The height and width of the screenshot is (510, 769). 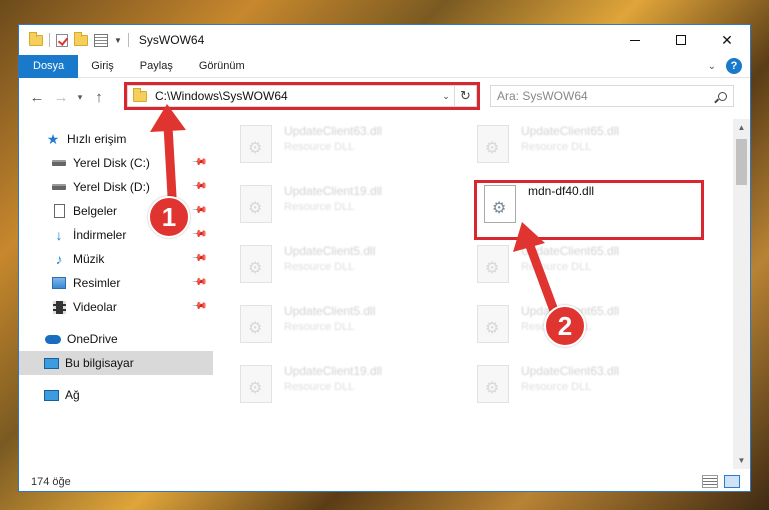 I want to click on properties-check-icon, so click(x=62, y=40).